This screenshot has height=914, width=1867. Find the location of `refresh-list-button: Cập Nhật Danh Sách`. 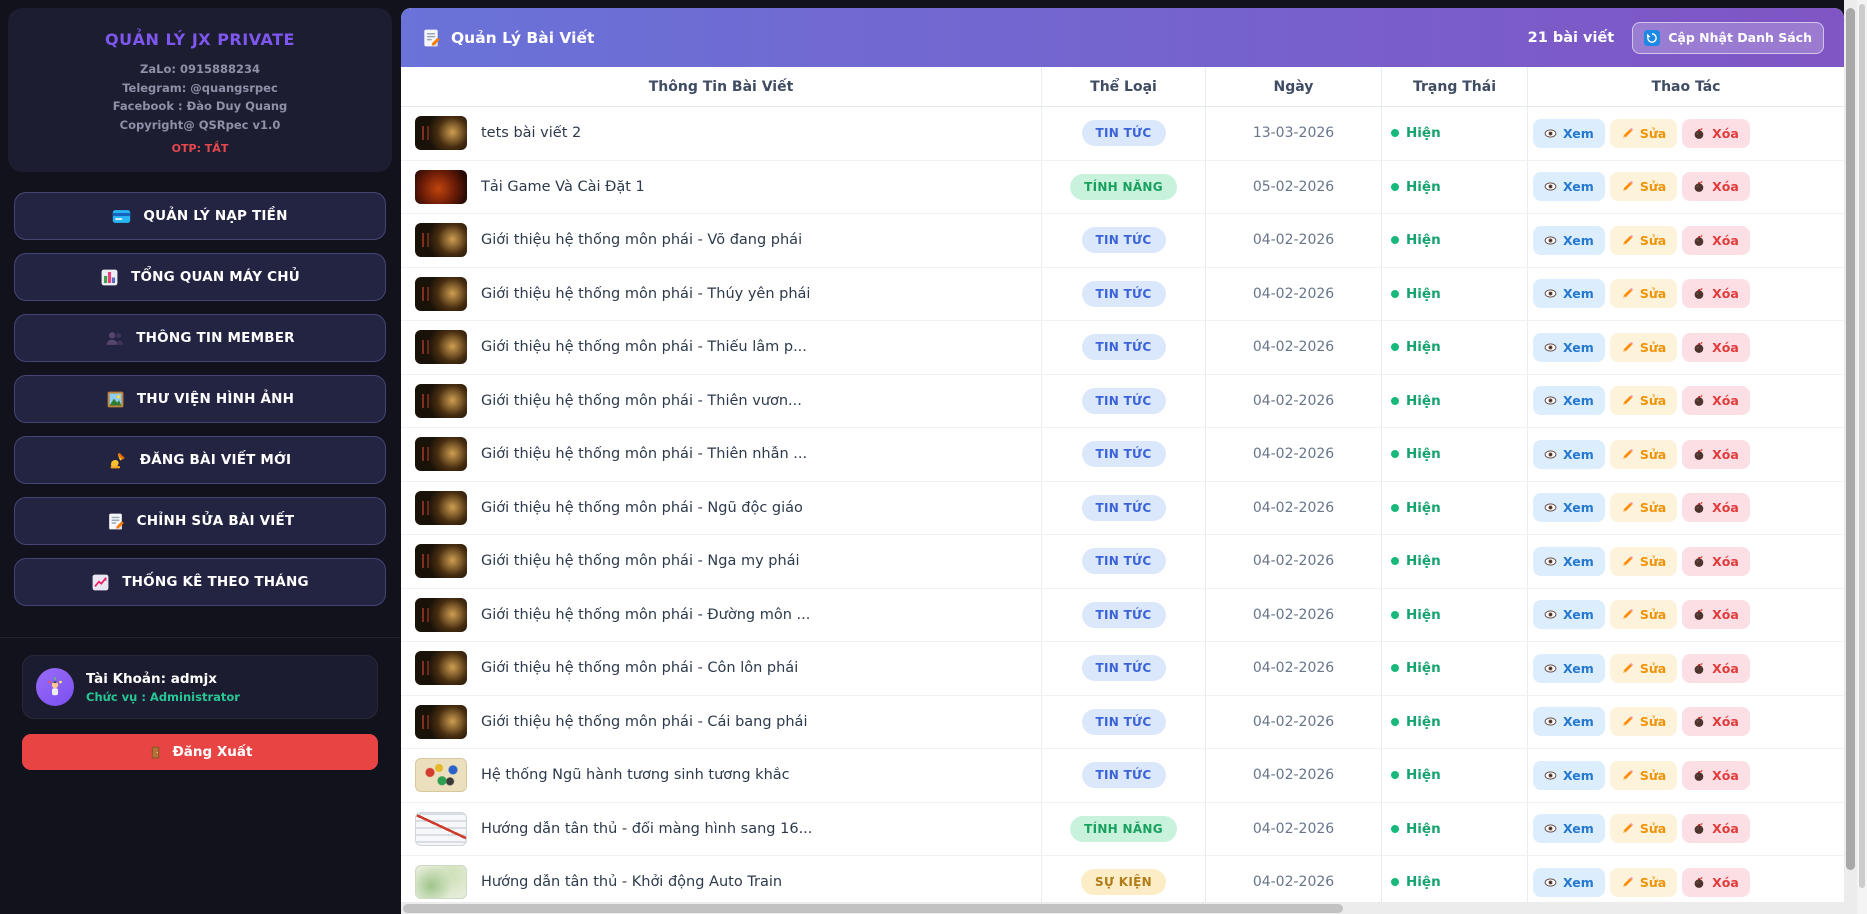

refresh-list-button: Cập Nhật Danh Sách is located at coordinates (1728, 37).